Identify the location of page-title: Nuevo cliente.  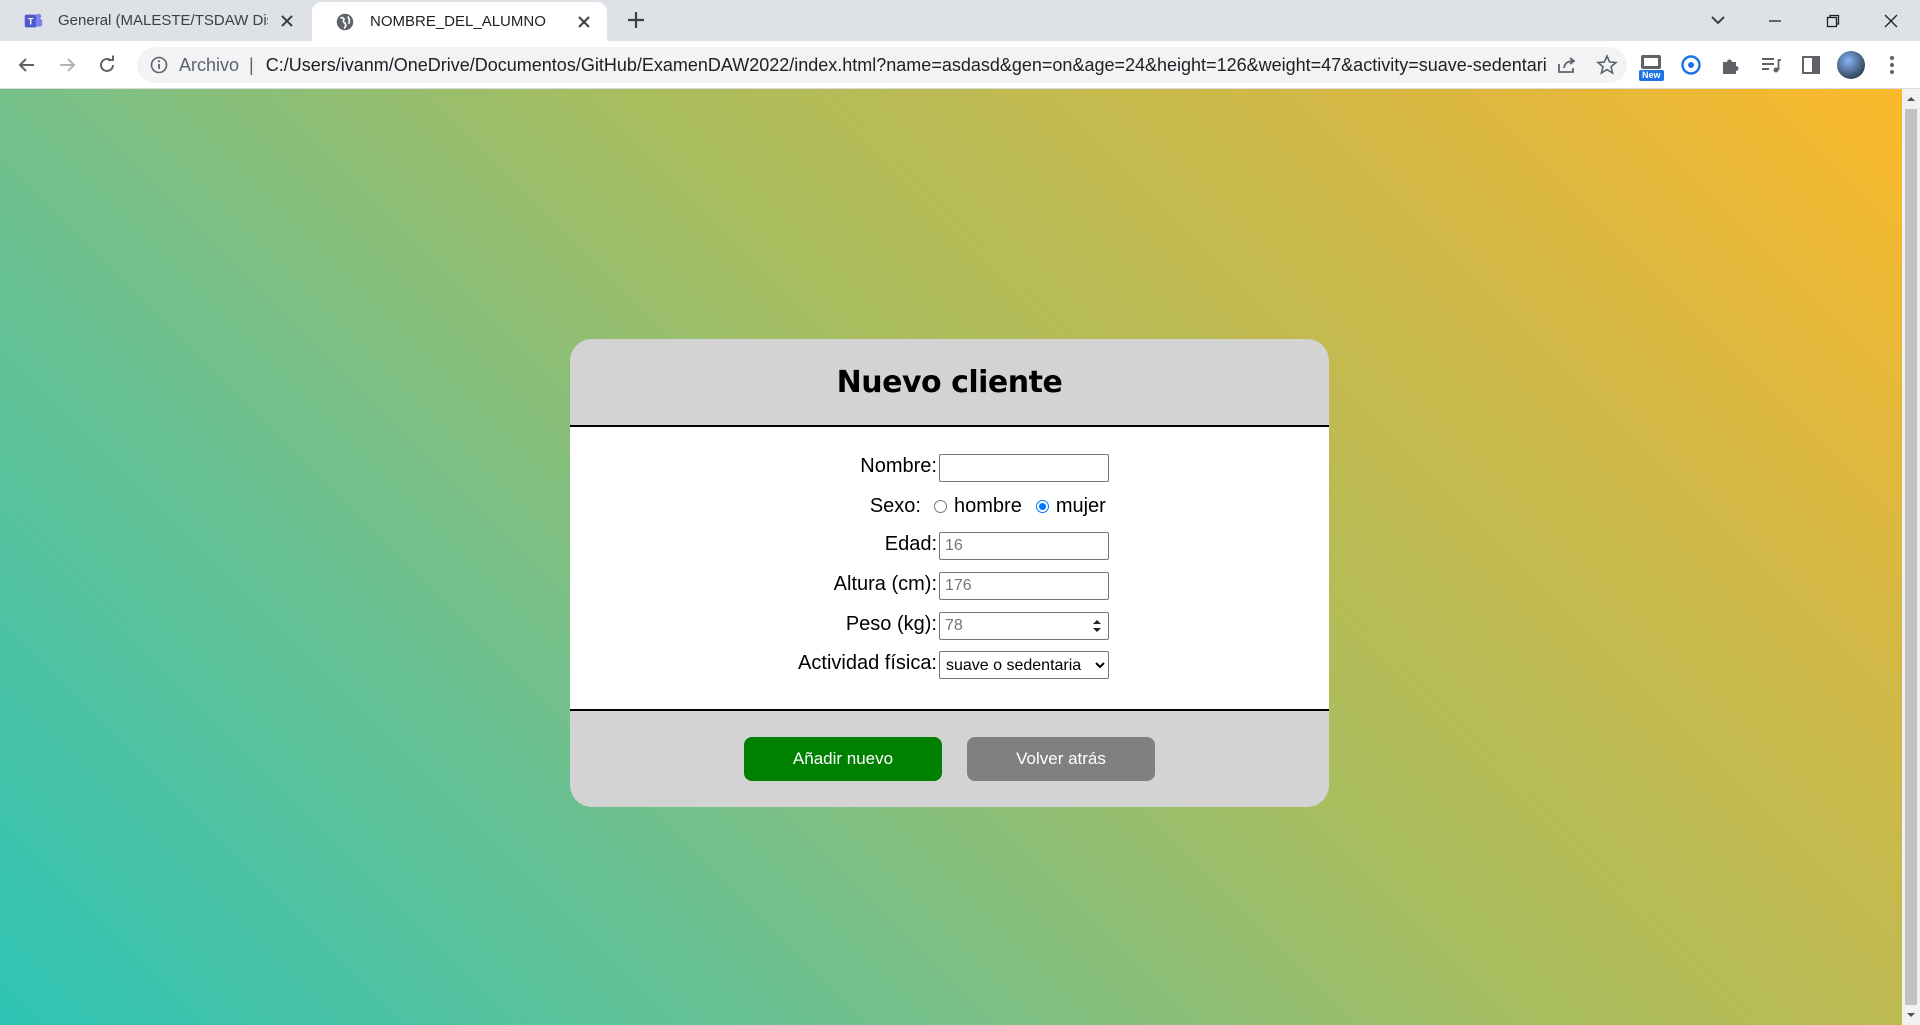
(949, 382).